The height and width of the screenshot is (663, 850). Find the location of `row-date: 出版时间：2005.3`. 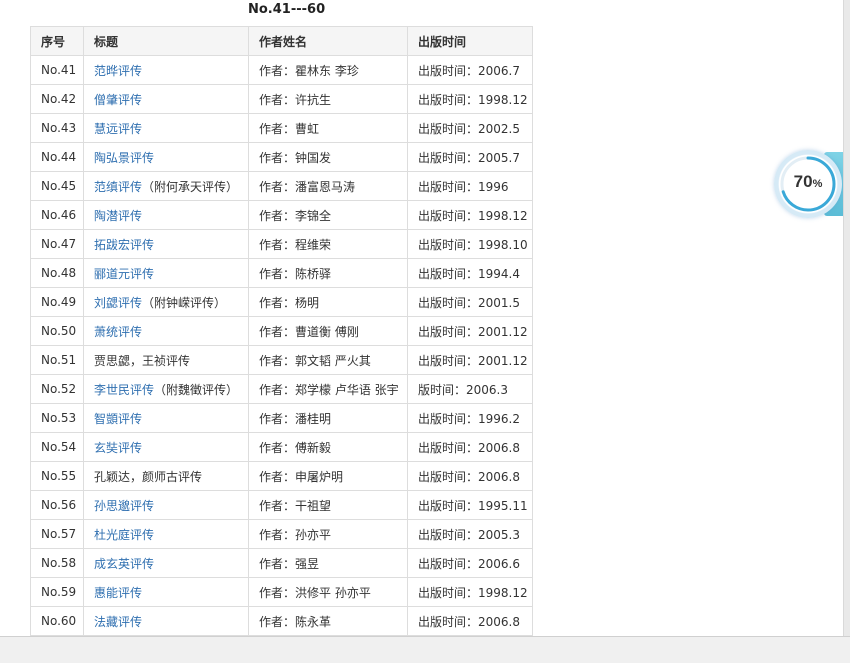

row-date: 出版时间：2005.3 is located at coordinates (470, 534).